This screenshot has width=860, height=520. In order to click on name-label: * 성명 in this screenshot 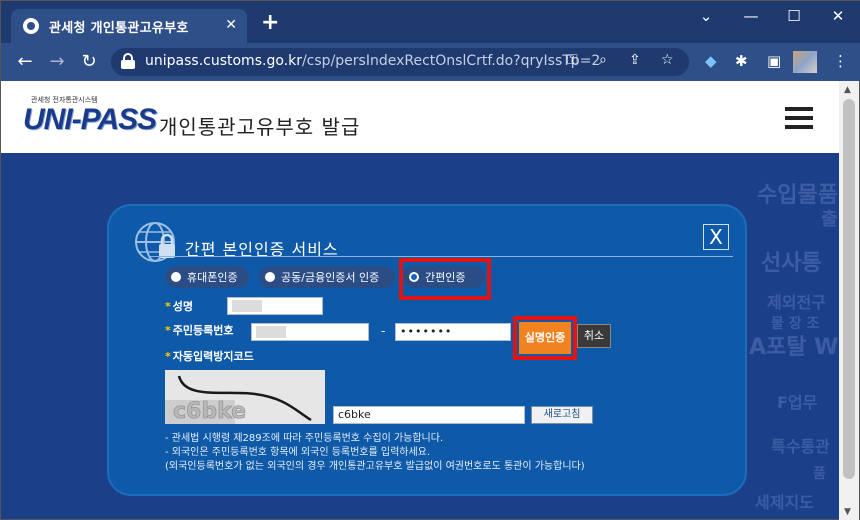, I will do `click(179, 306)`.